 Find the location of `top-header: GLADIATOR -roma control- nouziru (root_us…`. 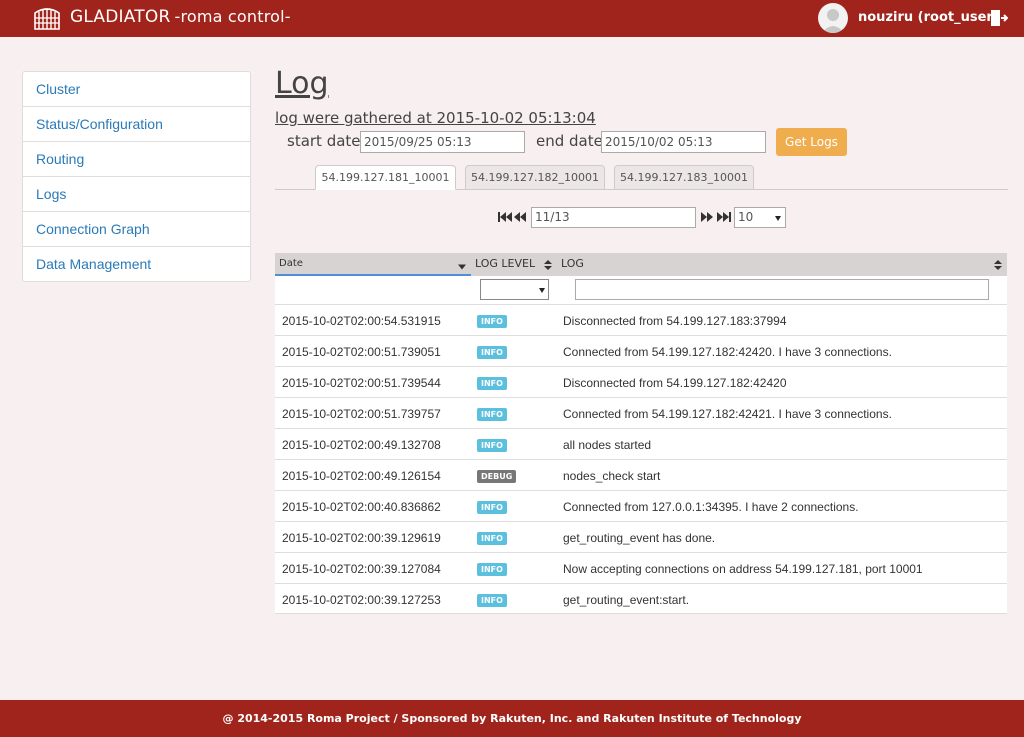

top-header: GLADIATOR -roma control- nouziru (root_us… is located at coordinates (512, 18).